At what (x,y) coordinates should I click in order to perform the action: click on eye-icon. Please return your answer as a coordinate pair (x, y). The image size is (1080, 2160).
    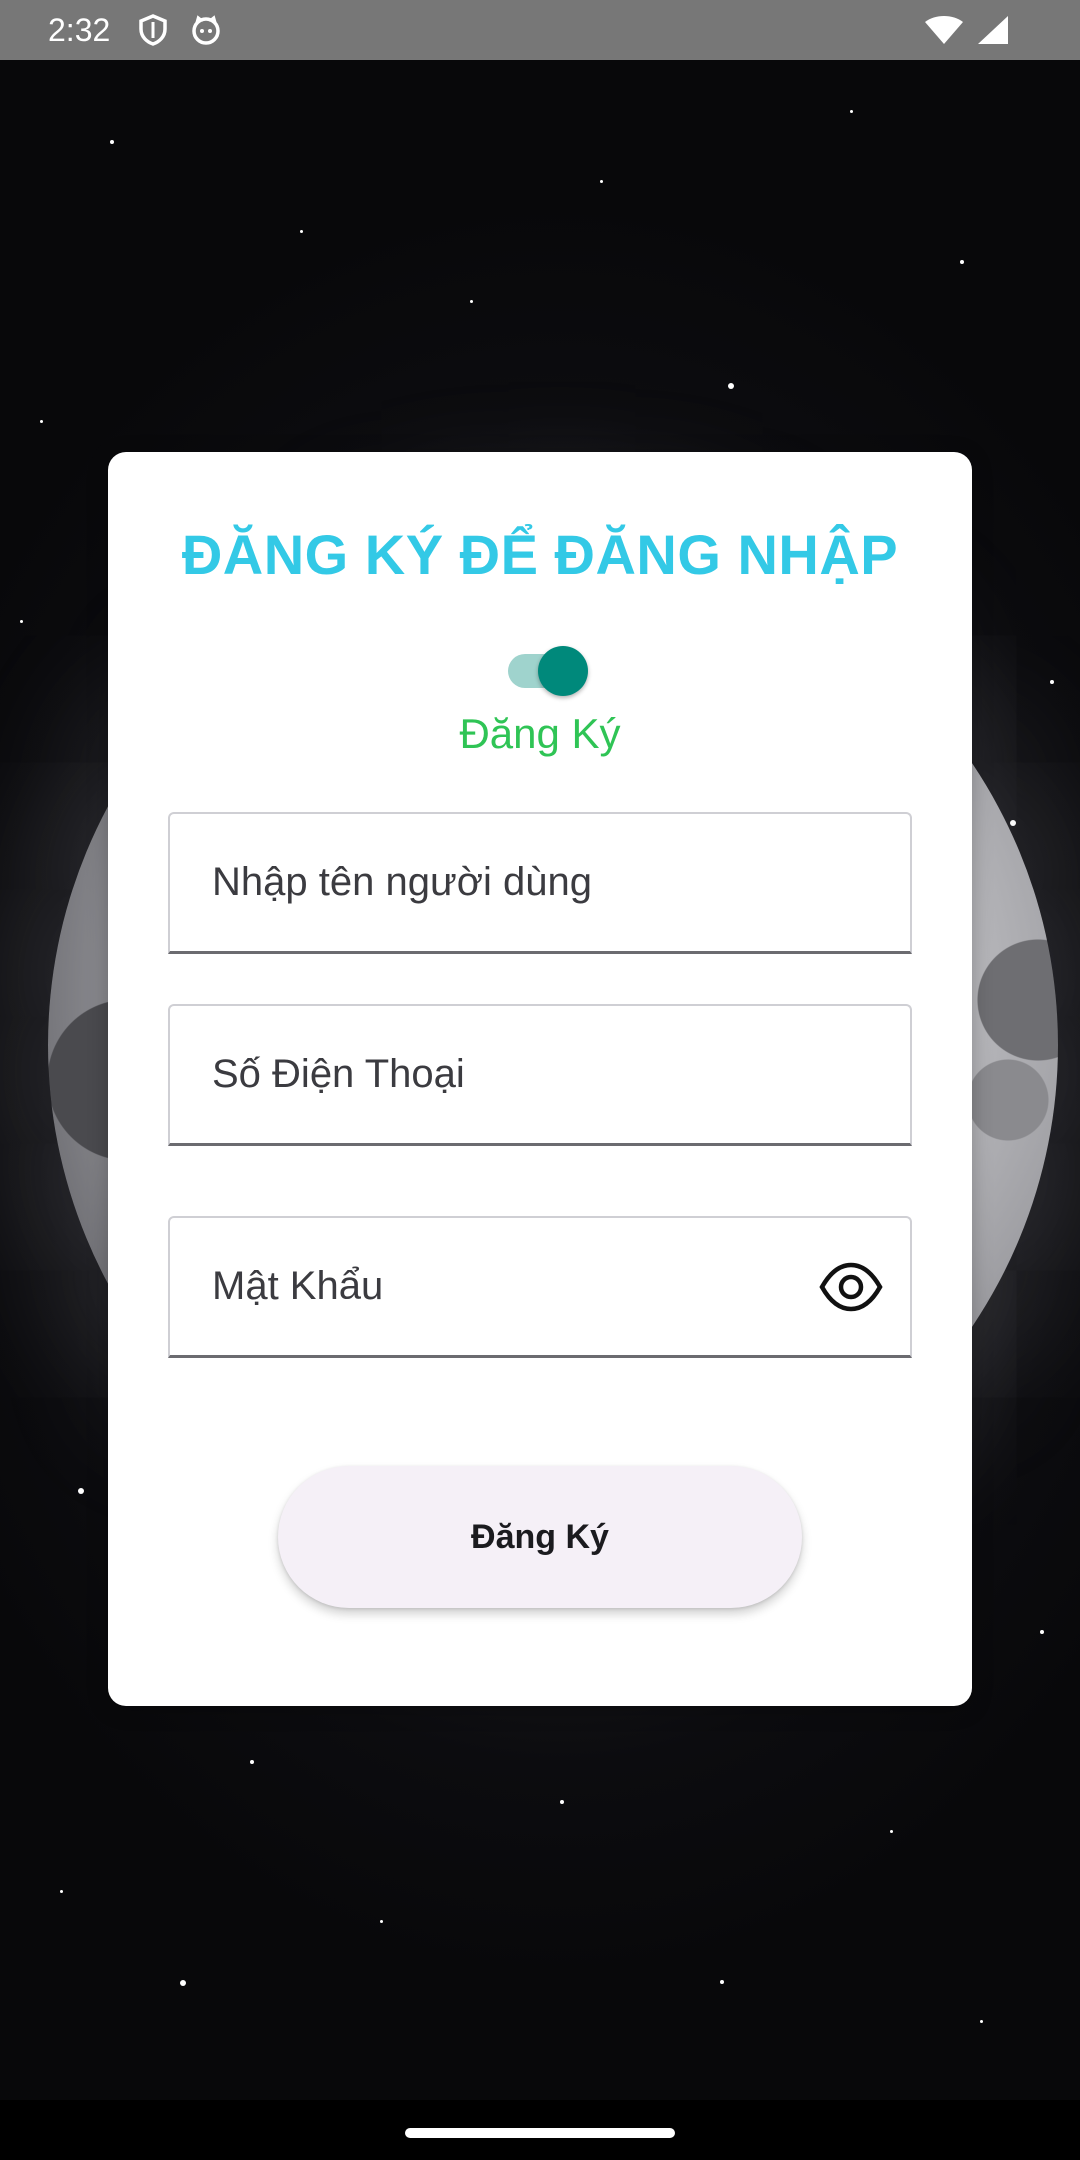
    Looking at the image, I should click on (851, 1287).